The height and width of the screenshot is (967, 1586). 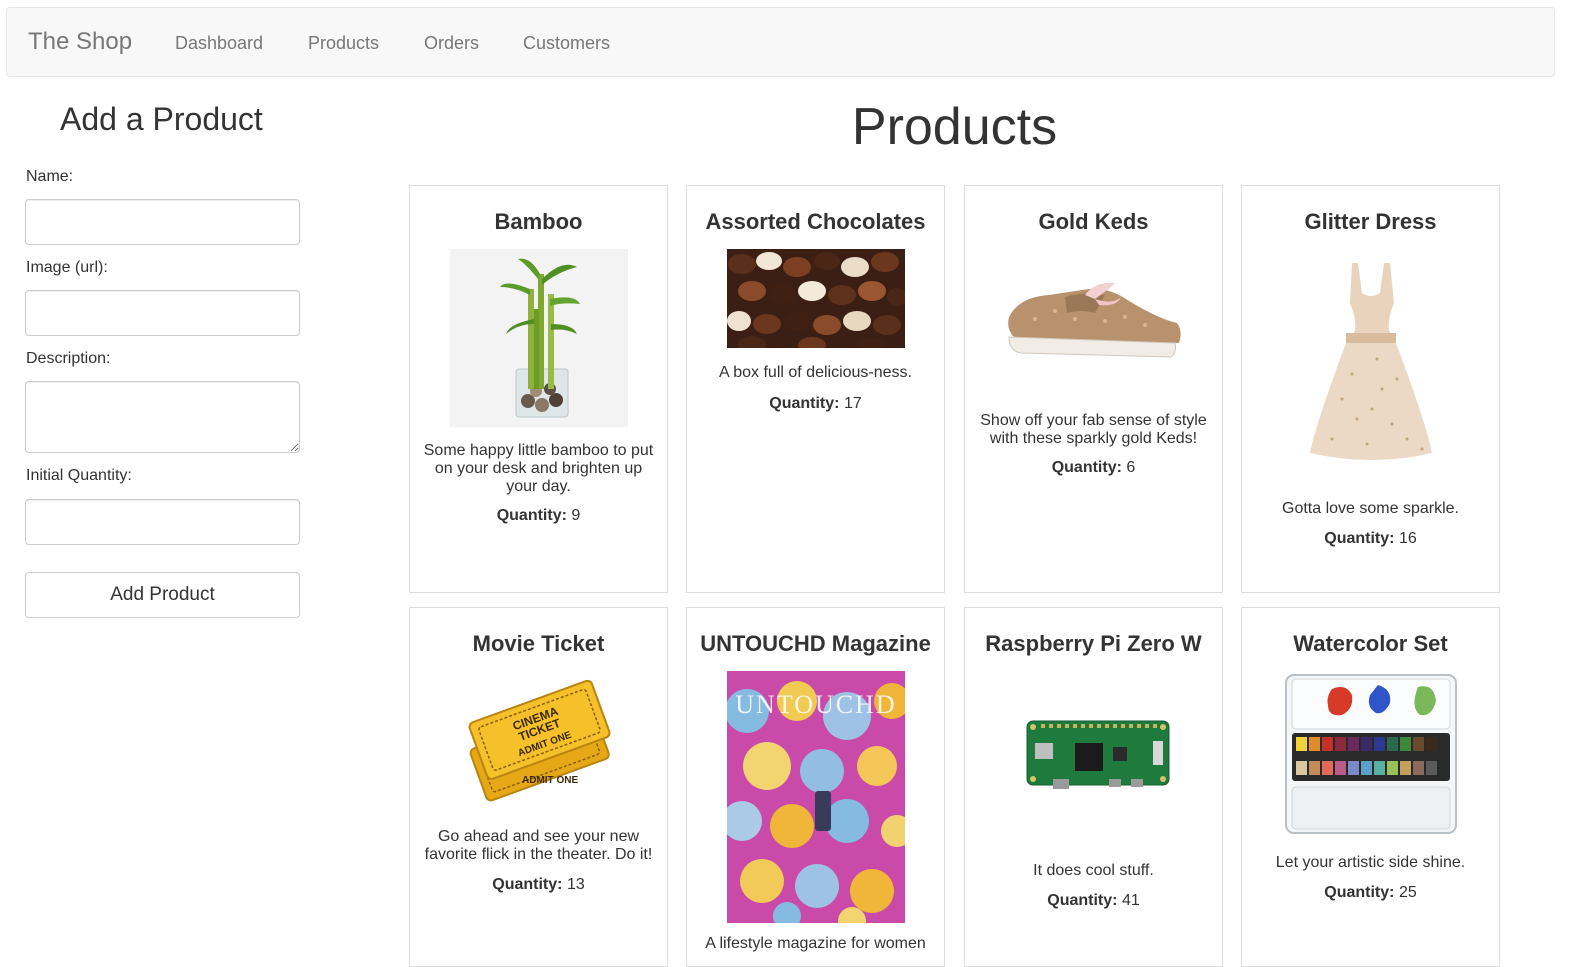 I want to click on name-input, so click(x=162, y=222).